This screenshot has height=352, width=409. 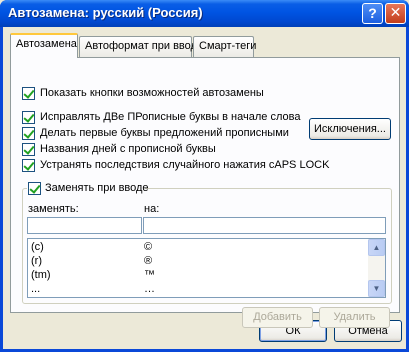 I want to click on replace-field-label: заменять:, so click(x=53, y=209).